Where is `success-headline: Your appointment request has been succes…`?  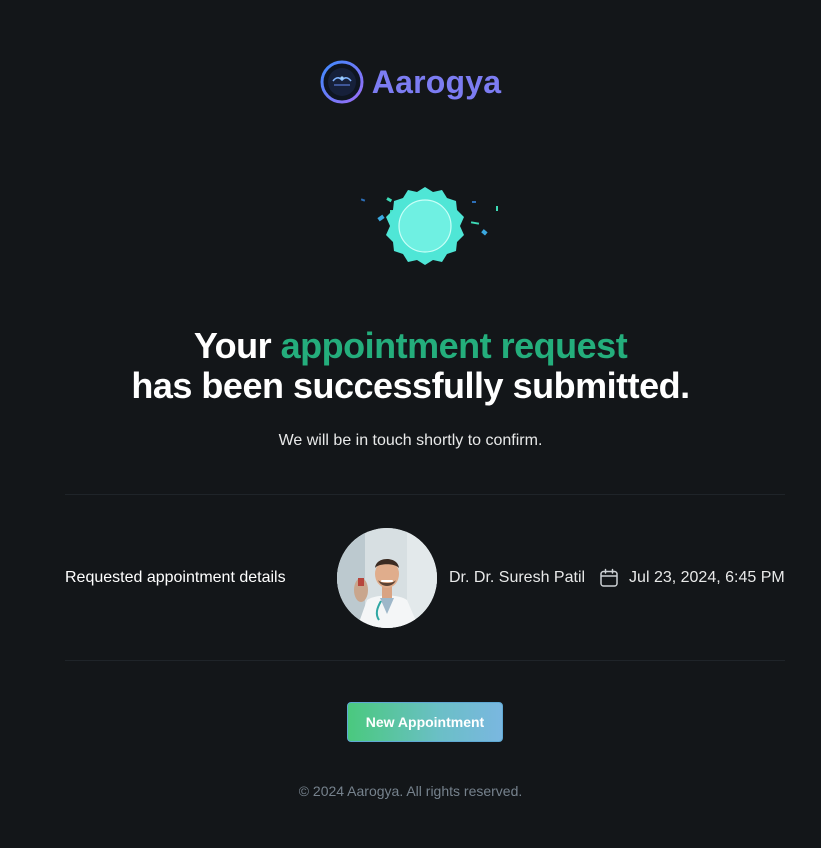 success-headline: Your appointment request has been succes… is located at coordinates (410, 366).